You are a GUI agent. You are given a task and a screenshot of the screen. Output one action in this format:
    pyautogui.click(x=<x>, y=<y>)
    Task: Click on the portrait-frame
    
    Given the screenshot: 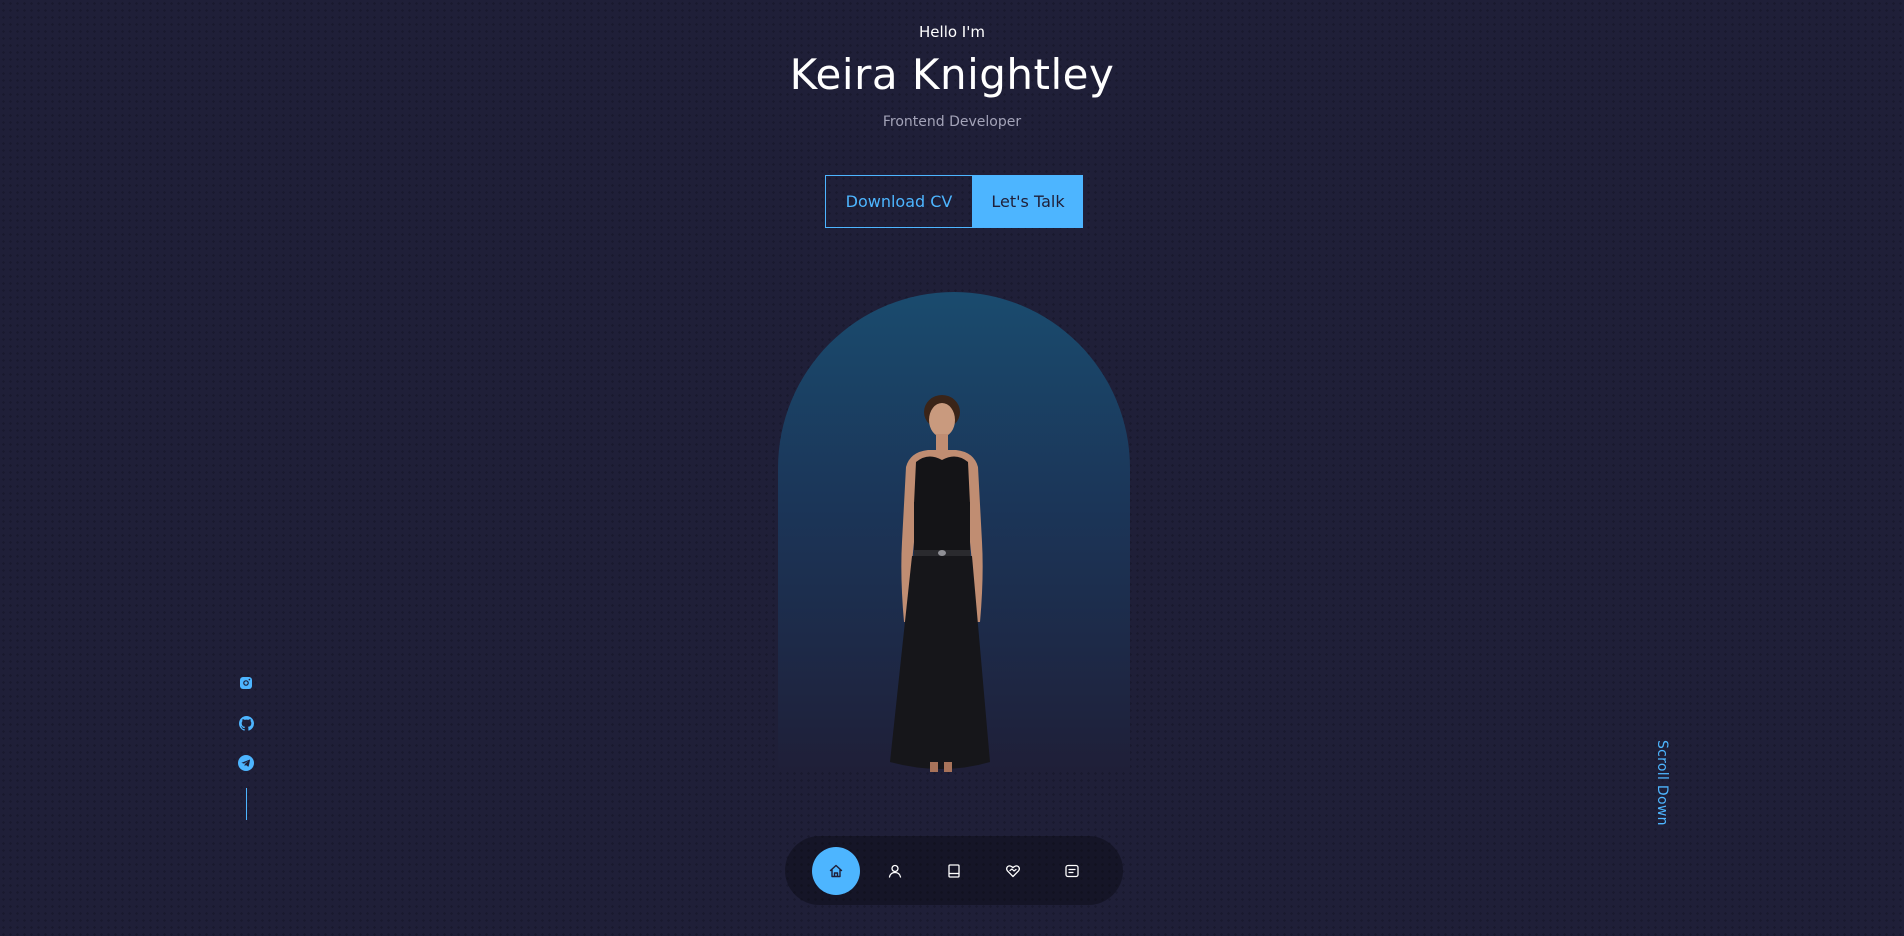 What is the action you would take?
    pyautogui.click(x=954, y=532)
    